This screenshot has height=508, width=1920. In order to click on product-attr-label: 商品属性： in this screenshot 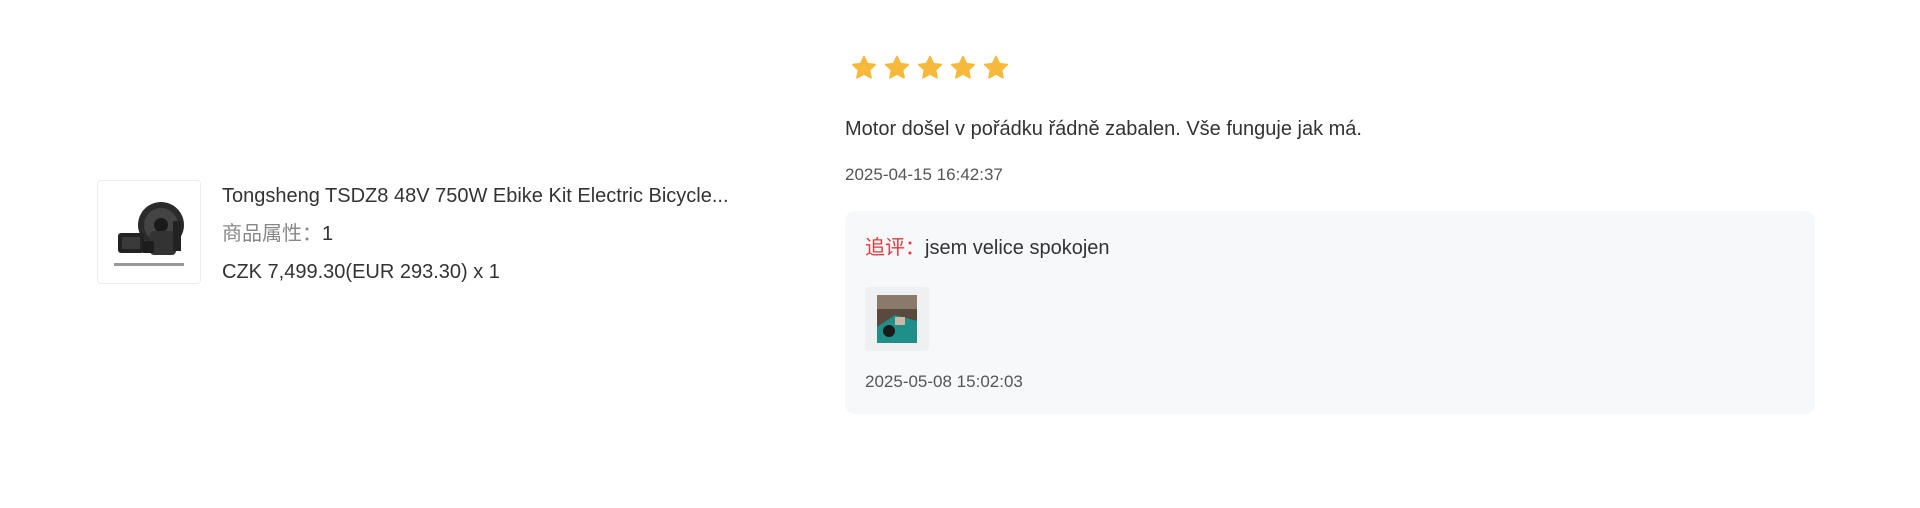, I will do `click(272, 234)`.